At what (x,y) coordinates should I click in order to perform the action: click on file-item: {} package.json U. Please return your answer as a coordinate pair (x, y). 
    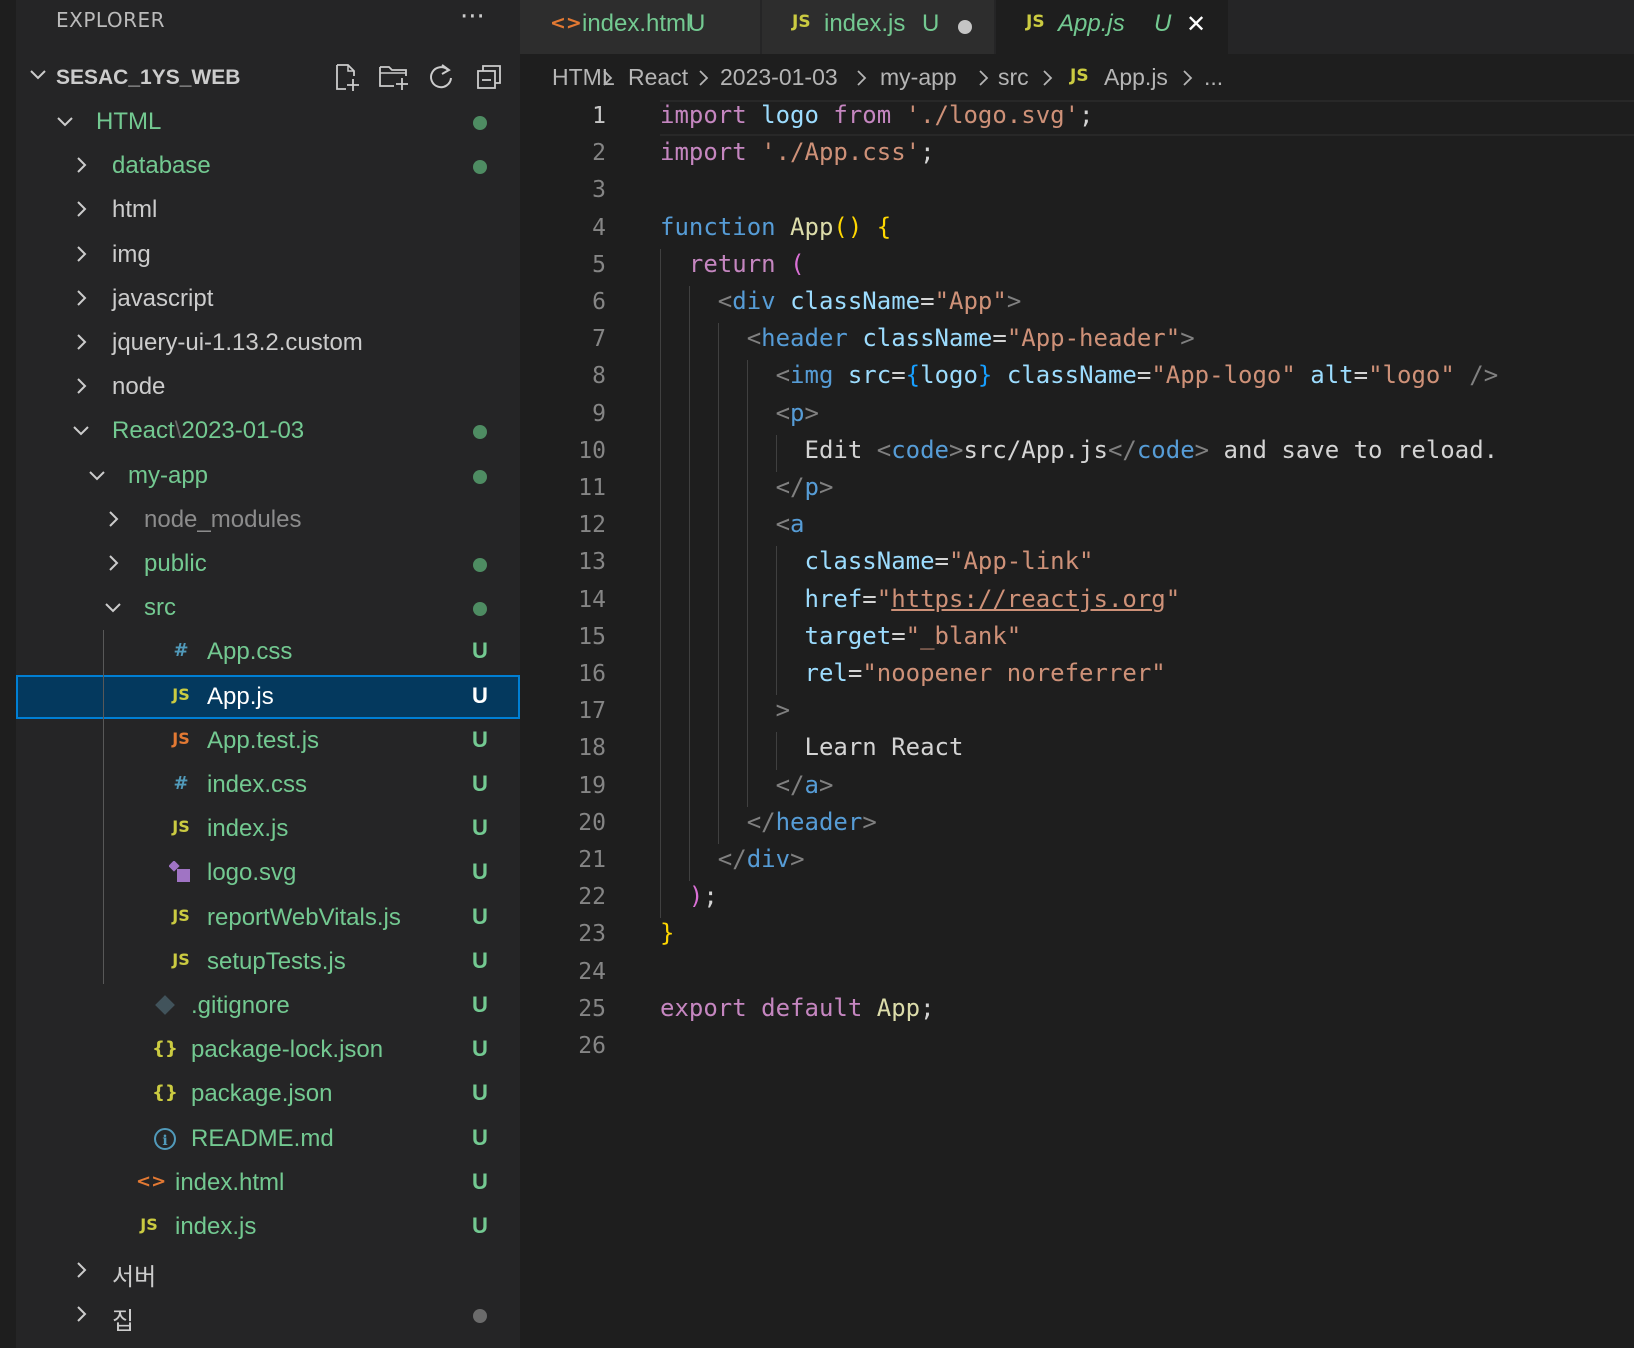
    Looking at the image, I should click on (268, 1094).